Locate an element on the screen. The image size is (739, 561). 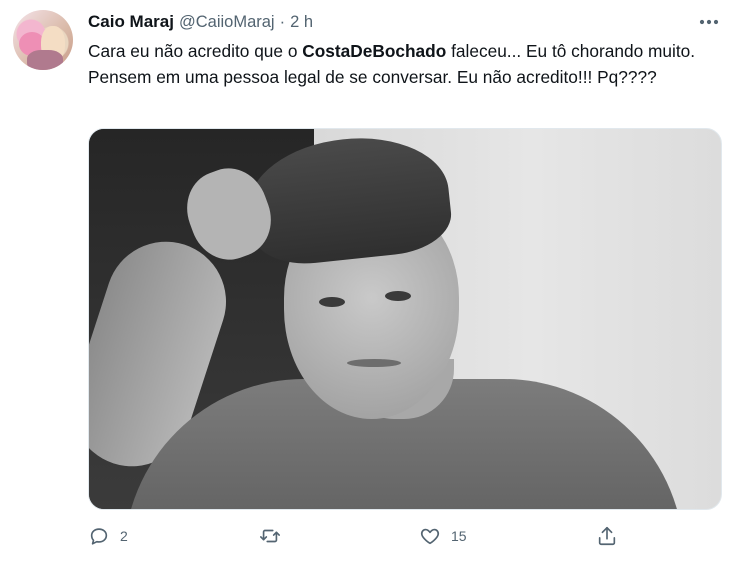
photo-mouth is located at coordinates (374, 363).